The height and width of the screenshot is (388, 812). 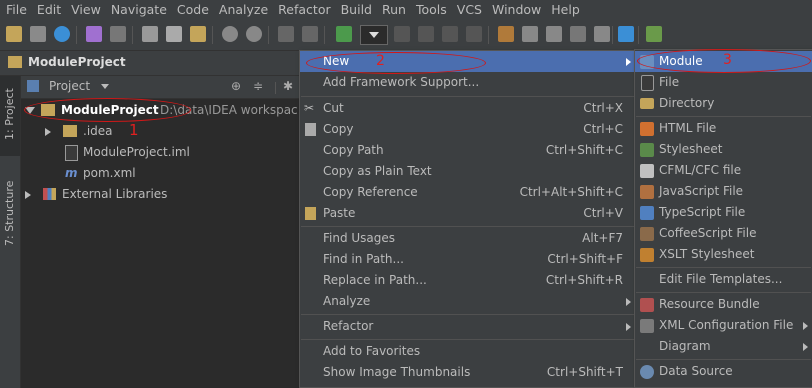 What do you see at coordinates (654, 34) in the screenshot?
I see `plugin-icon` at bounding box center [654, 34].